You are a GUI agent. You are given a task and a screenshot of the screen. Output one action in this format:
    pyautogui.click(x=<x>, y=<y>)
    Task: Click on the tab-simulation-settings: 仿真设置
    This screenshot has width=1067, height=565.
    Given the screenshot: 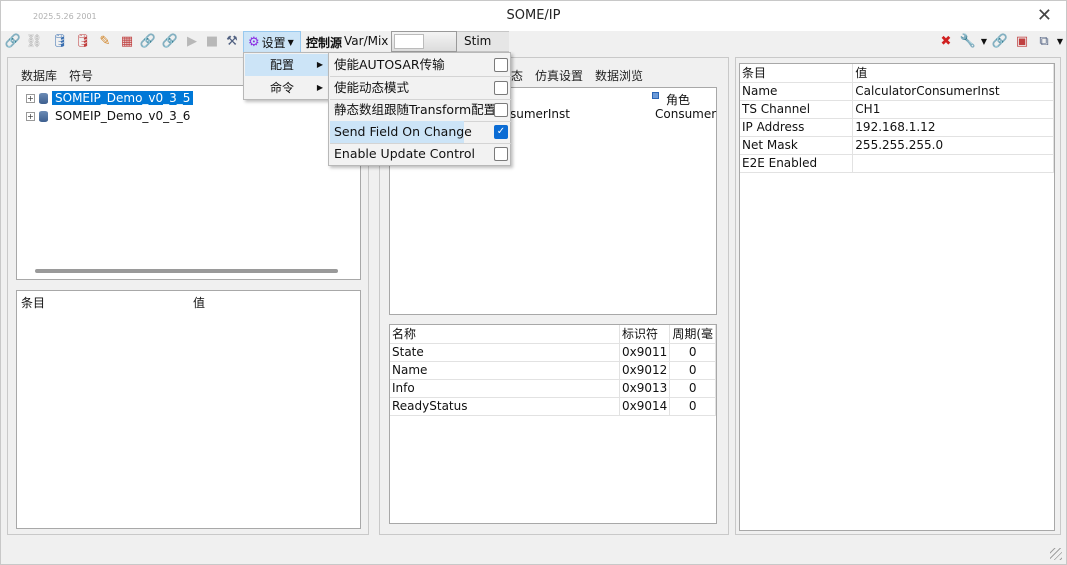 What is the action you would take?
    pyautogui.click(x=559, y=75)
    